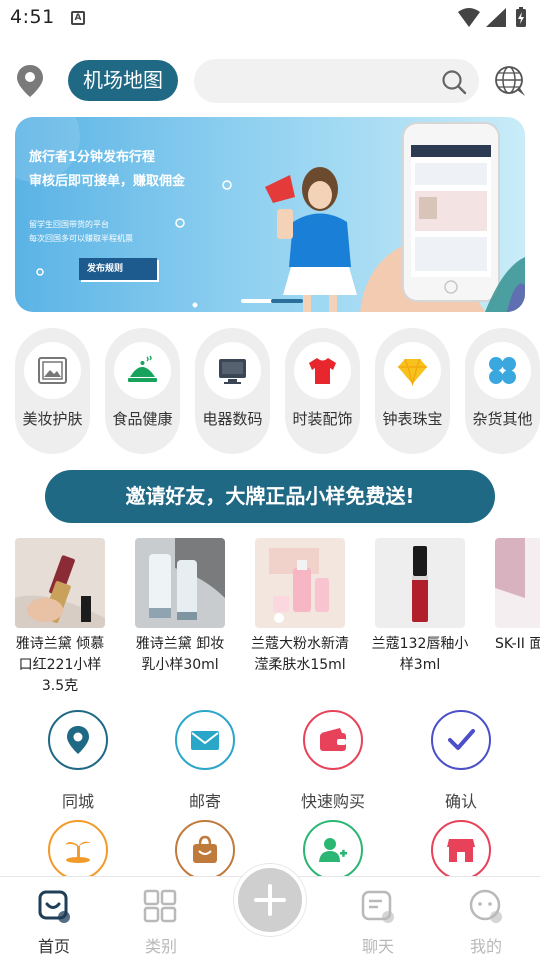 This screenshot has width=540, height=960. Describe the element at coordinates (118, 269) in the screenshot. I see `publish-rules-button: 发布规则` at that location.